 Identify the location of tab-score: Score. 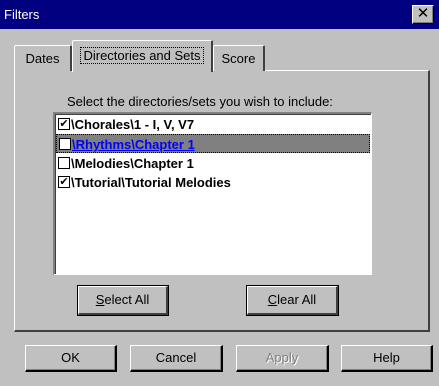
(239, 58).